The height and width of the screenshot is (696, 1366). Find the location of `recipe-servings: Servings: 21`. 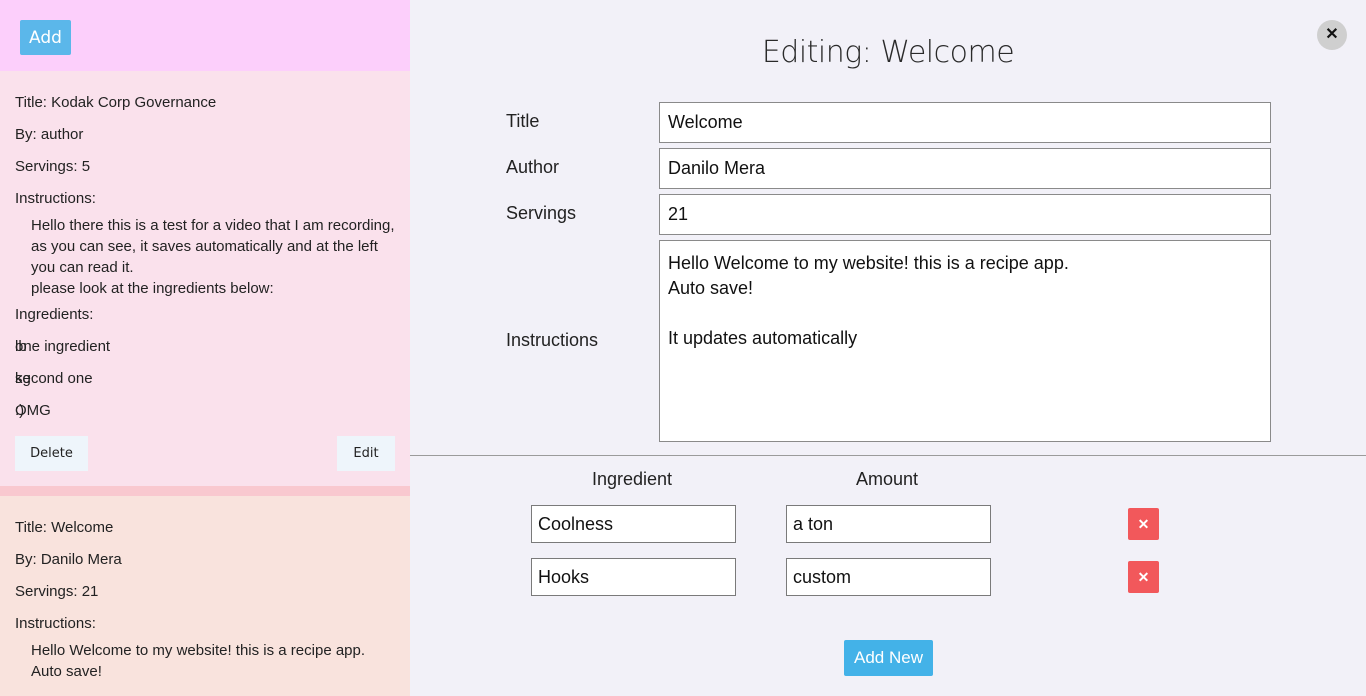

recipe-servings: Servings: 21 is located at coordinates (57, 591).